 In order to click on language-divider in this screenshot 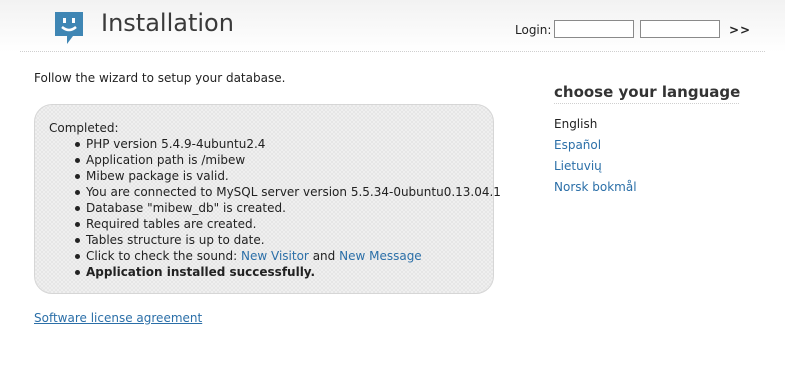, I will do `click(646, 103)`.